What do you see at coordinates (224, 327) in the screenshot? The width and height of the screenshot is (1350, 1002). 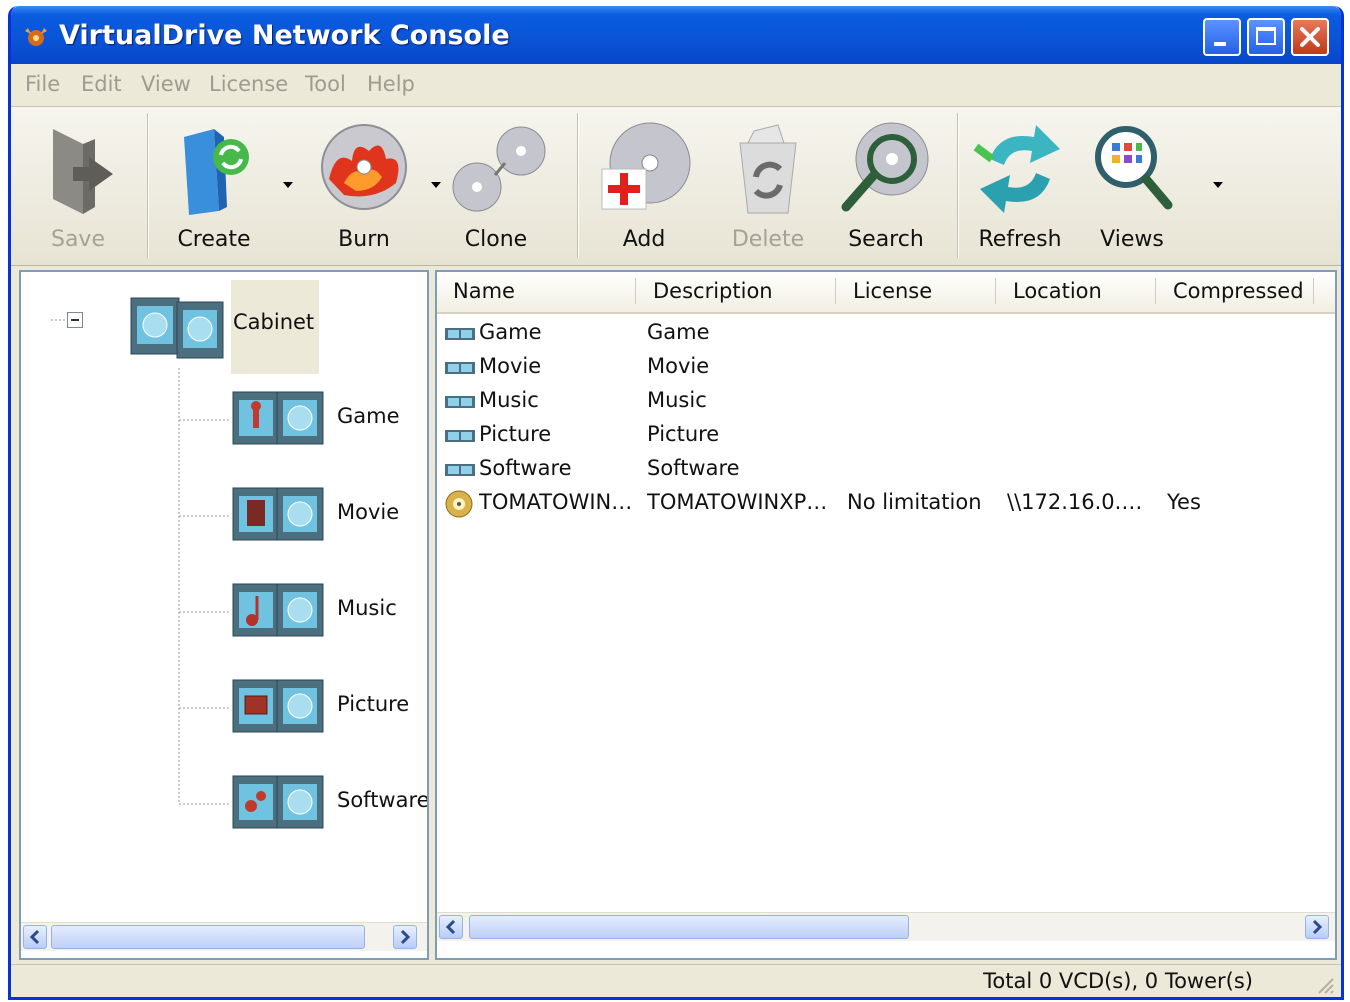 I see `tree-item-cabinet: Cabinet` at bounding box center [224, 327].